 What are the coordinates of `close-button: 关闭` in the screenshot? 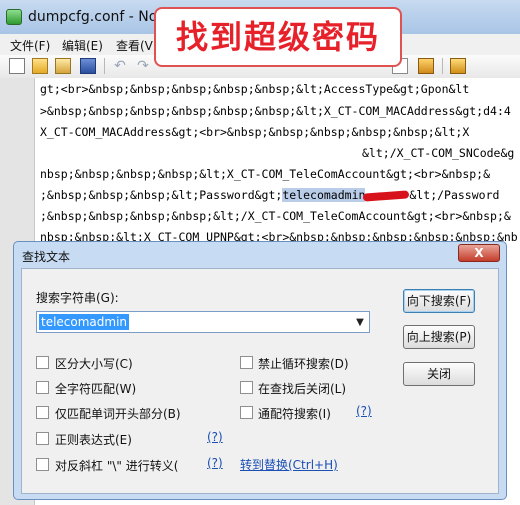 It's located at (439, 374).